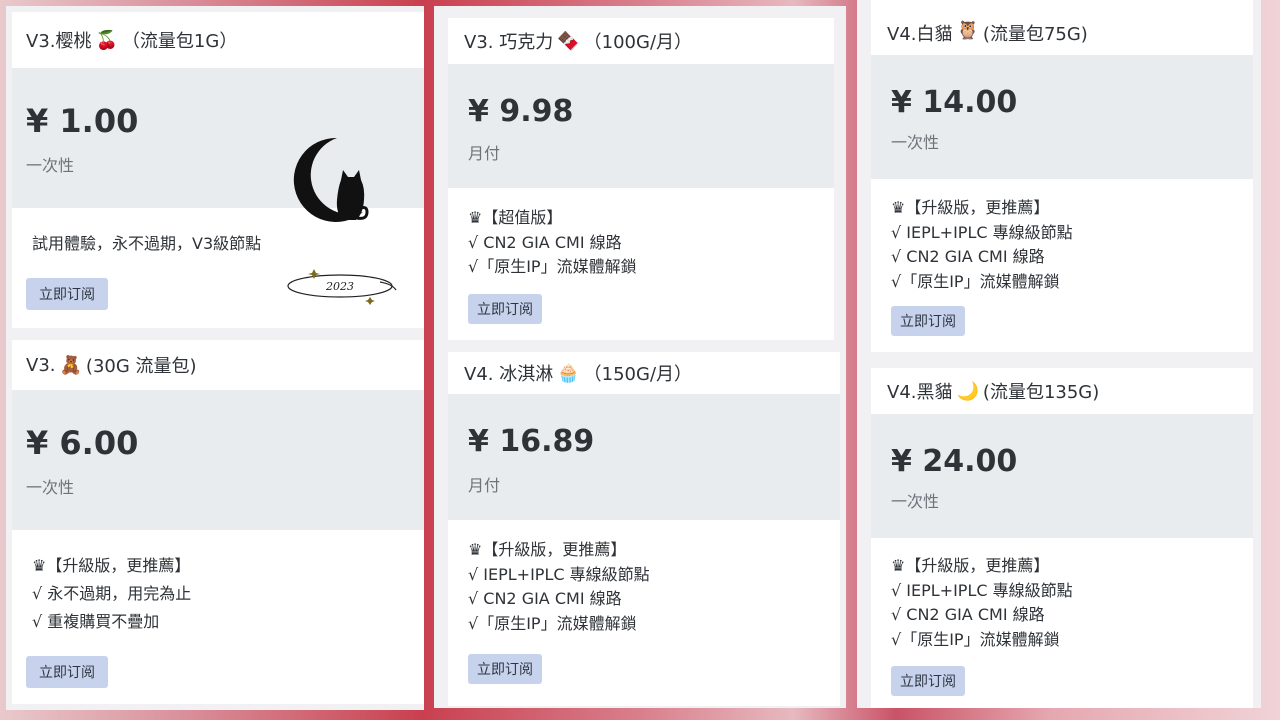 The height and width of the screenshot is (720, 1280). What do you see at coordinates (70, 365) in the screenshot?
I see `teddy-bear-icon: 🧸` at bounding box center [70, 365].